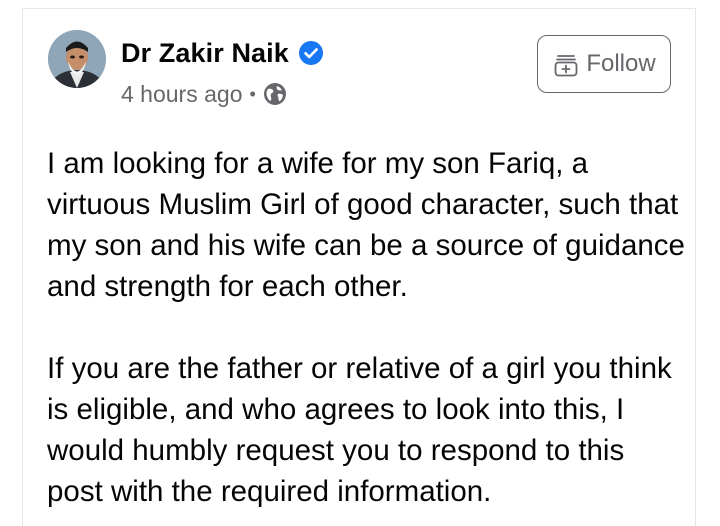 The height and width of the screenshot is (526, 720). I want to click on follow-button: Follow, so click(604, 64).